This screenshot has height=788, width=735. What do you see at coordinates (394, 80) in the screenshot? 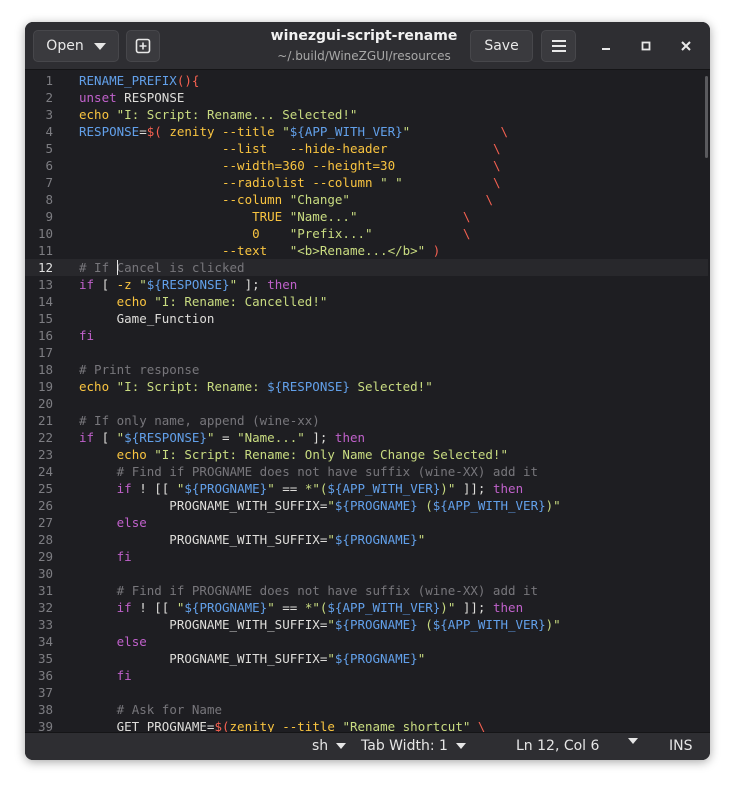
I see `code-line: RENAME_PREFIX(){` at bounding box center [394, 80].